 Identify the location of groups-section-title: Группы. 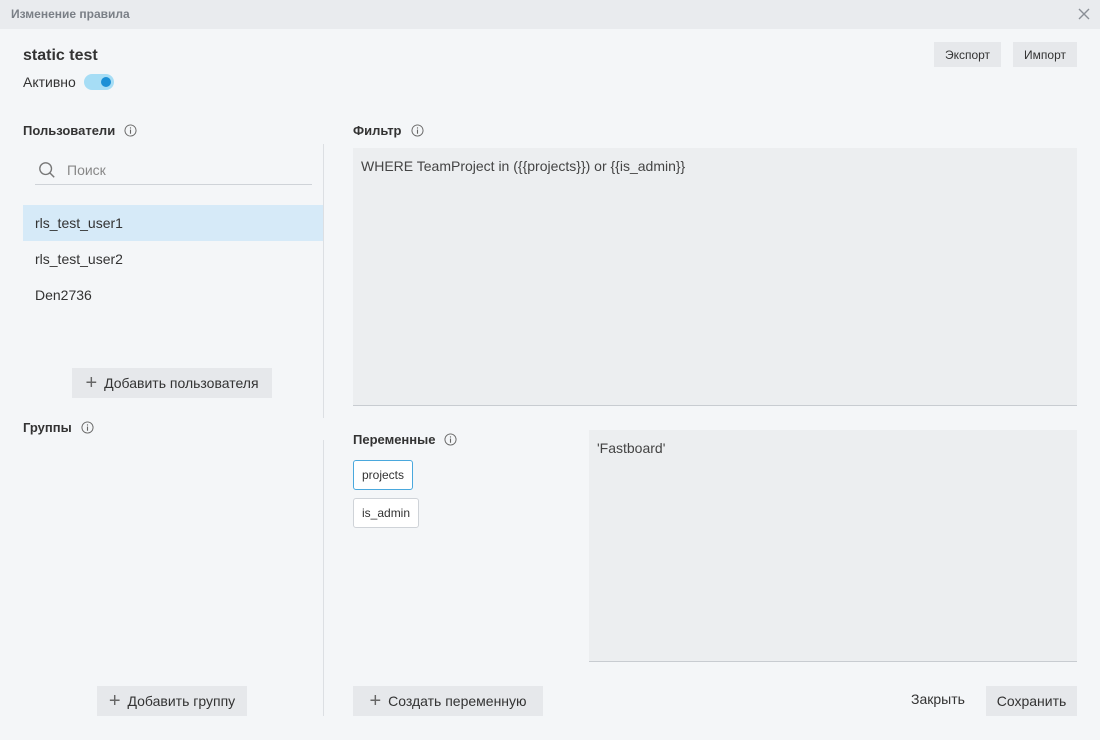
(58, 427).